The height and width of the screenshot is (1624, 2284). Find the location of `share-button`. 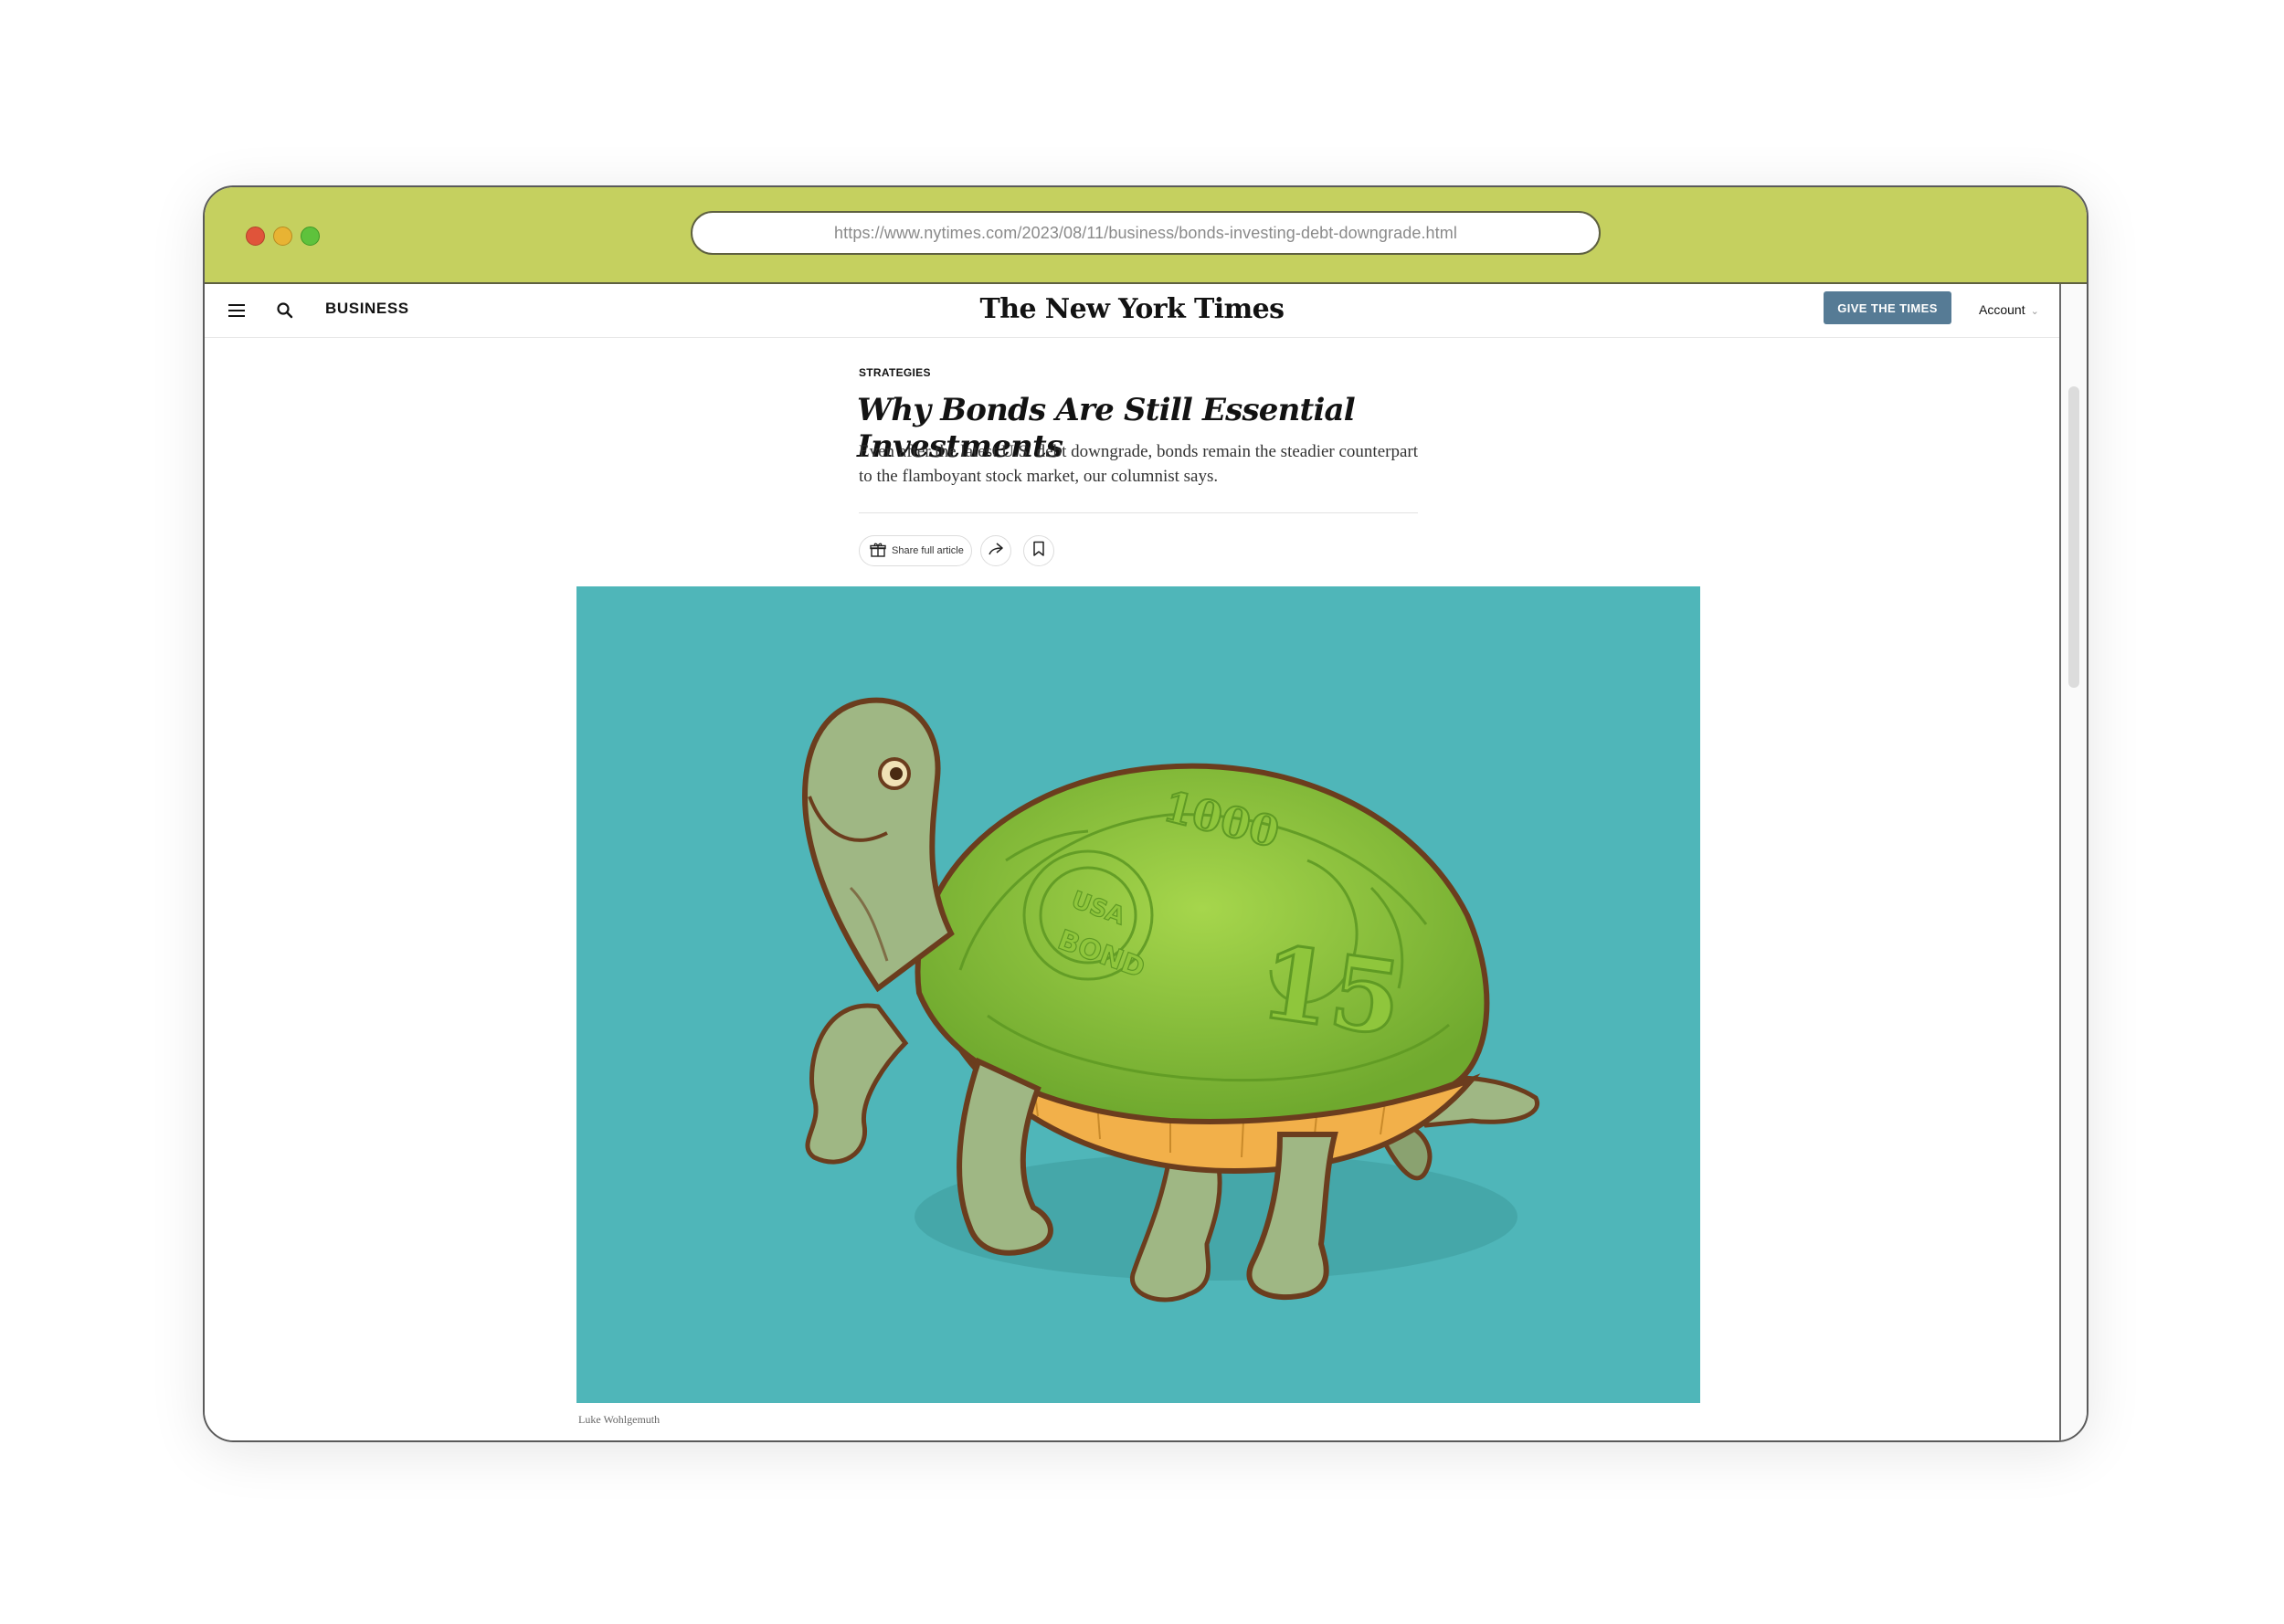

share-button is located at coordinates (995, 550).